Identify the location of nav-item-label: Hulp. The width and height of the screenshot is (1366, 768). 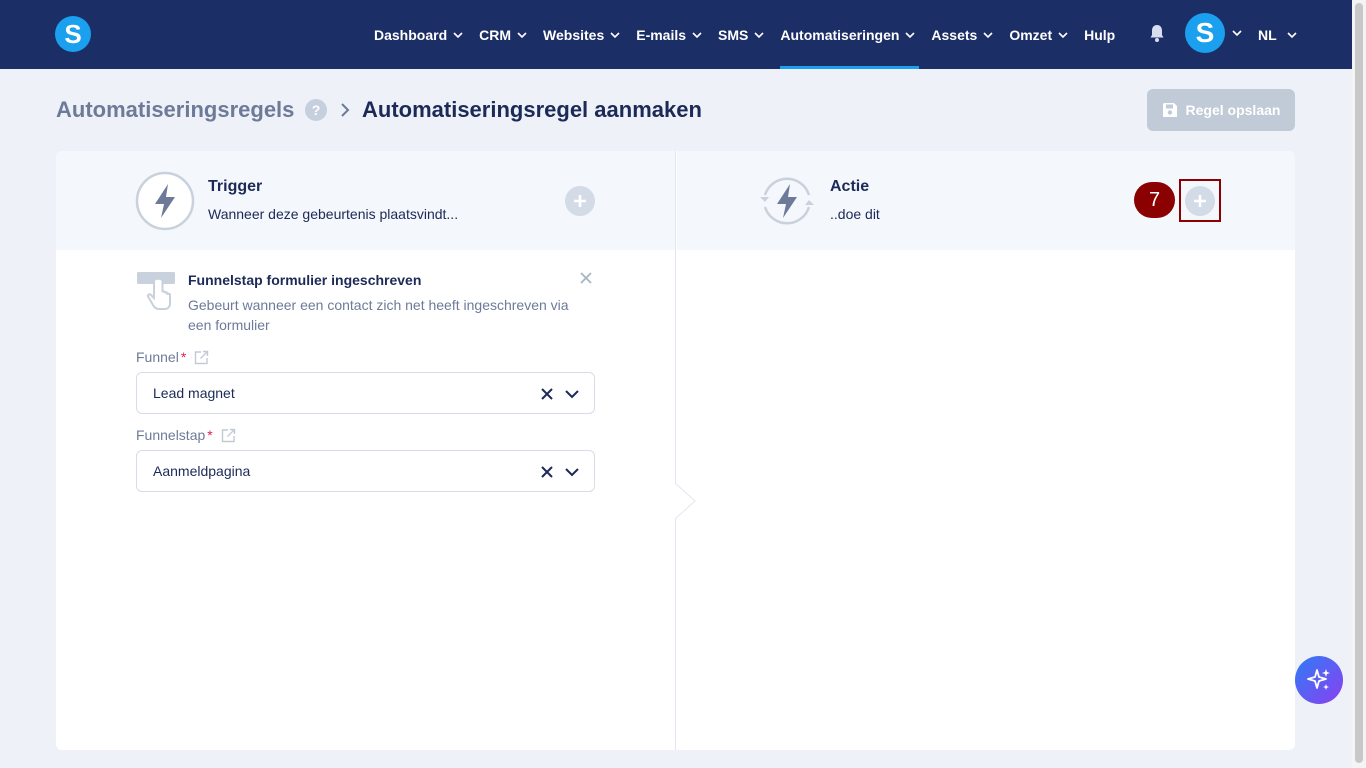
(1100, 34).